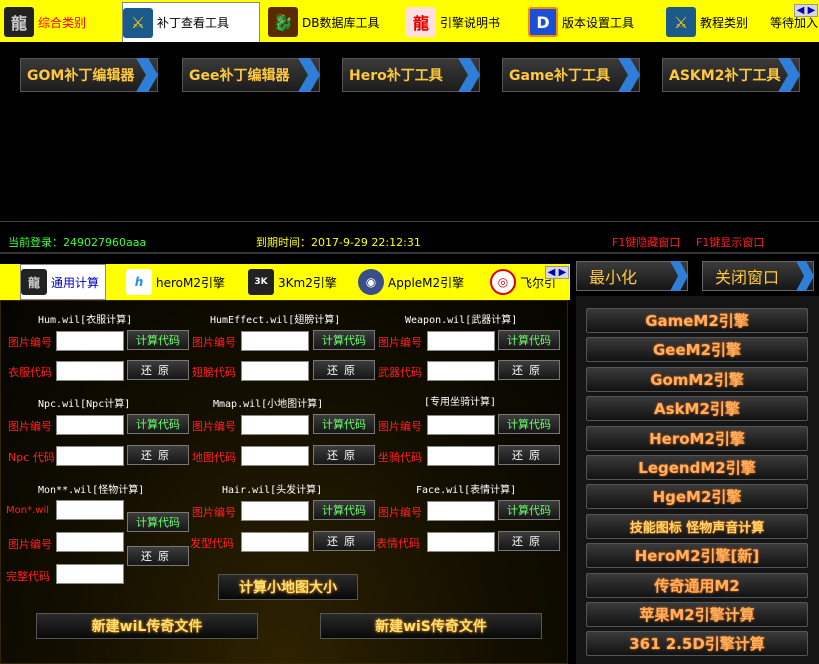  I want to click on mount-section-header: [专用坐骑计算], so click(460, 402).